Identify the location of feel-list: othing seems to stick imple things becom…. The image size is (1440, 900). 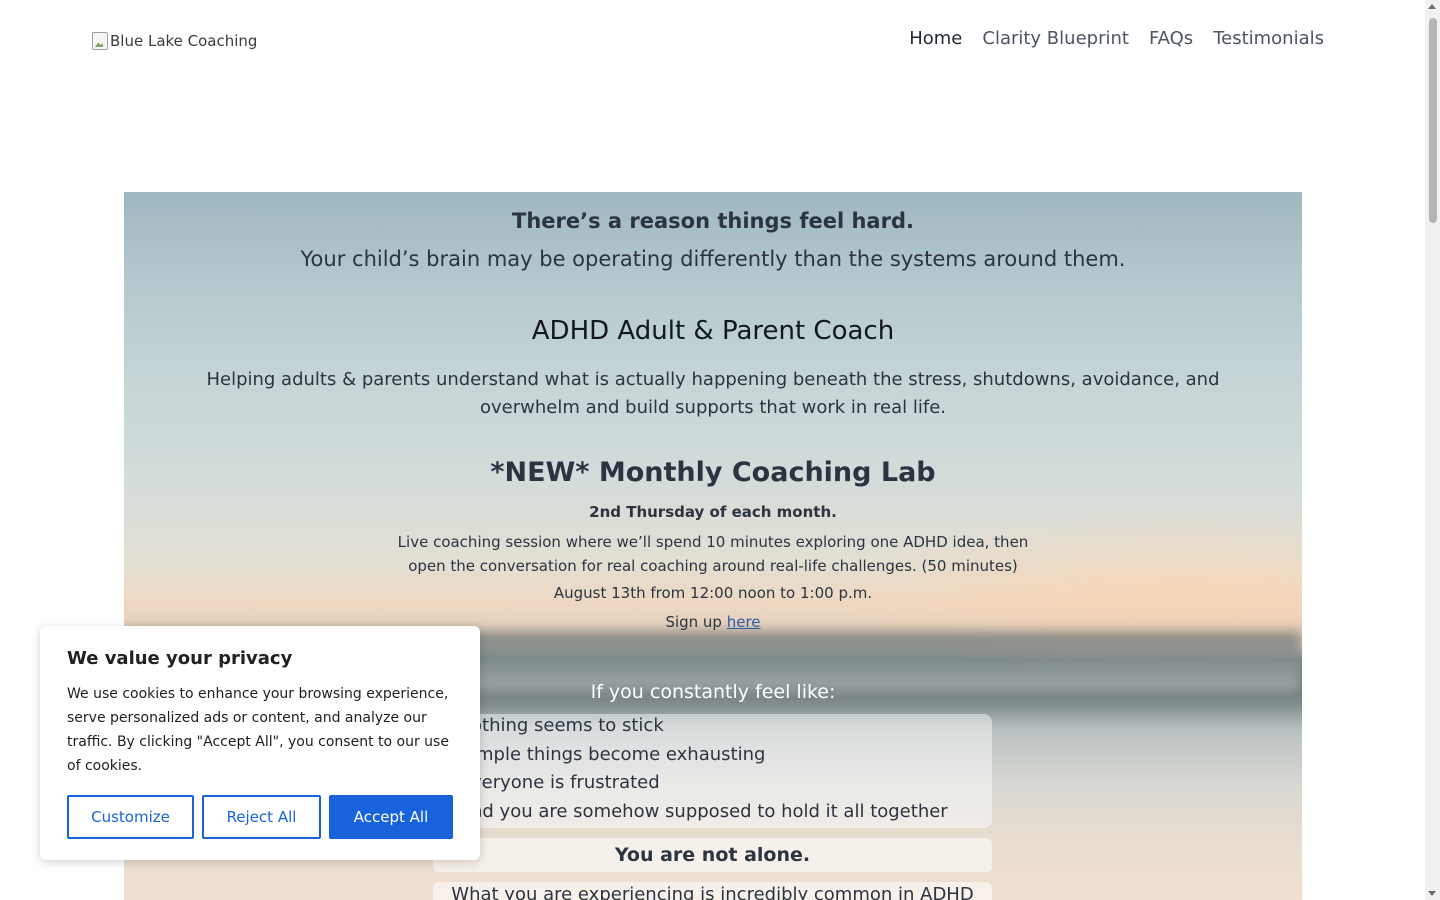
(712, 771).